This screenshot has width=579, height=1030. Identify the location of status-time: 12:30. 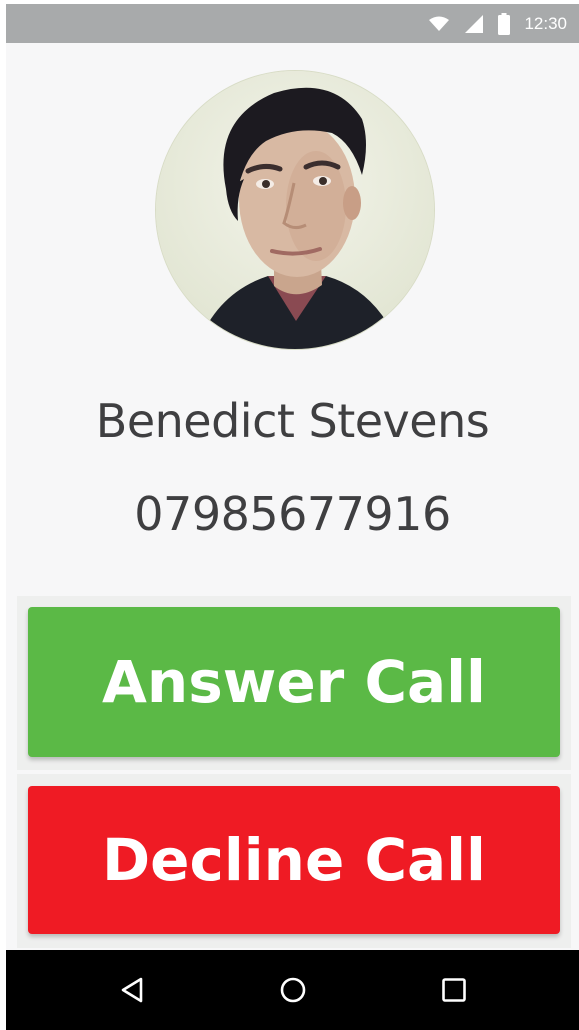
(545, 23).